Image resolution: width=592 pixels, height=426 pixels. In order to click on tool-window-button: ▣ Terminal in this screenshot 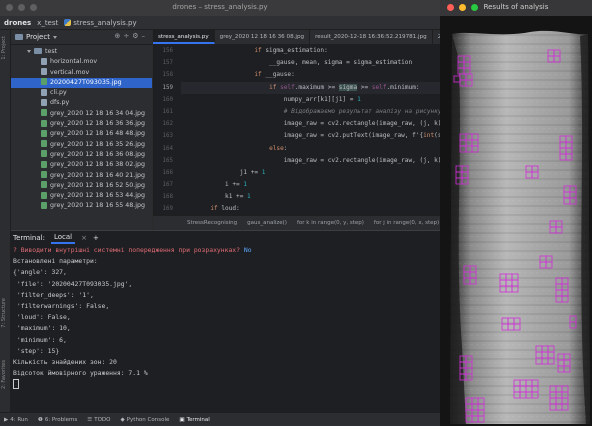, I will do `click(194, 420)`.